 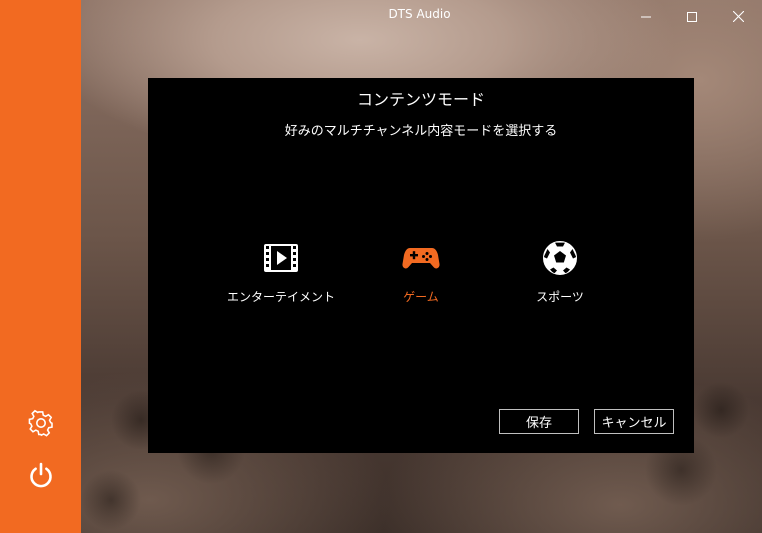 I want to click on maximize-icon, so click(x=692, y=16).